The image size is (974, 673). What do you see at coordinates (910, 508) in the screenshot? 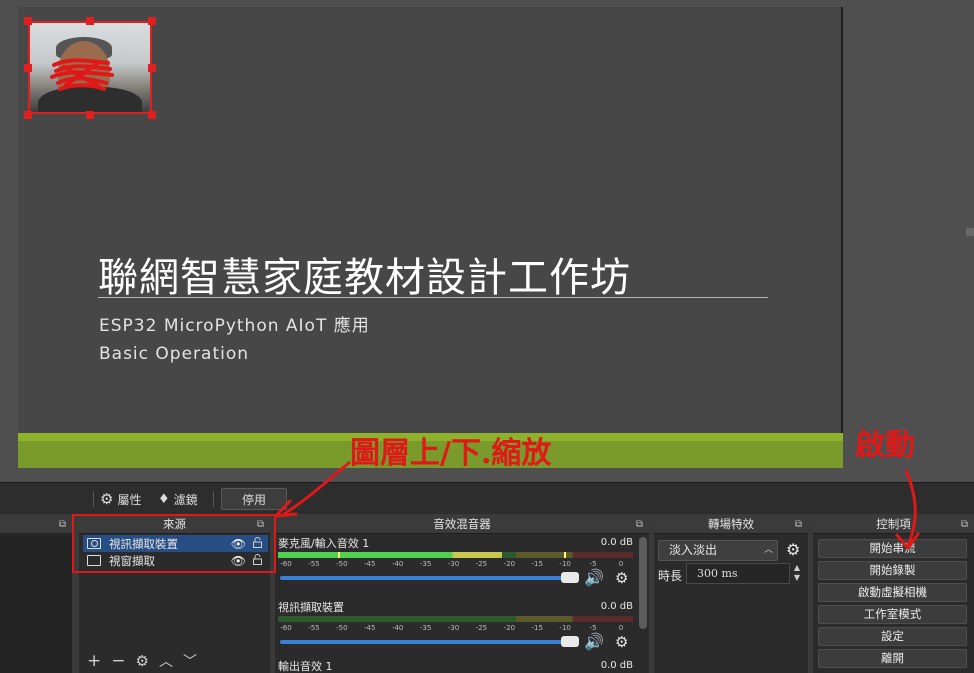
I see `arrow-to-start` at bounding box center [910, 508].